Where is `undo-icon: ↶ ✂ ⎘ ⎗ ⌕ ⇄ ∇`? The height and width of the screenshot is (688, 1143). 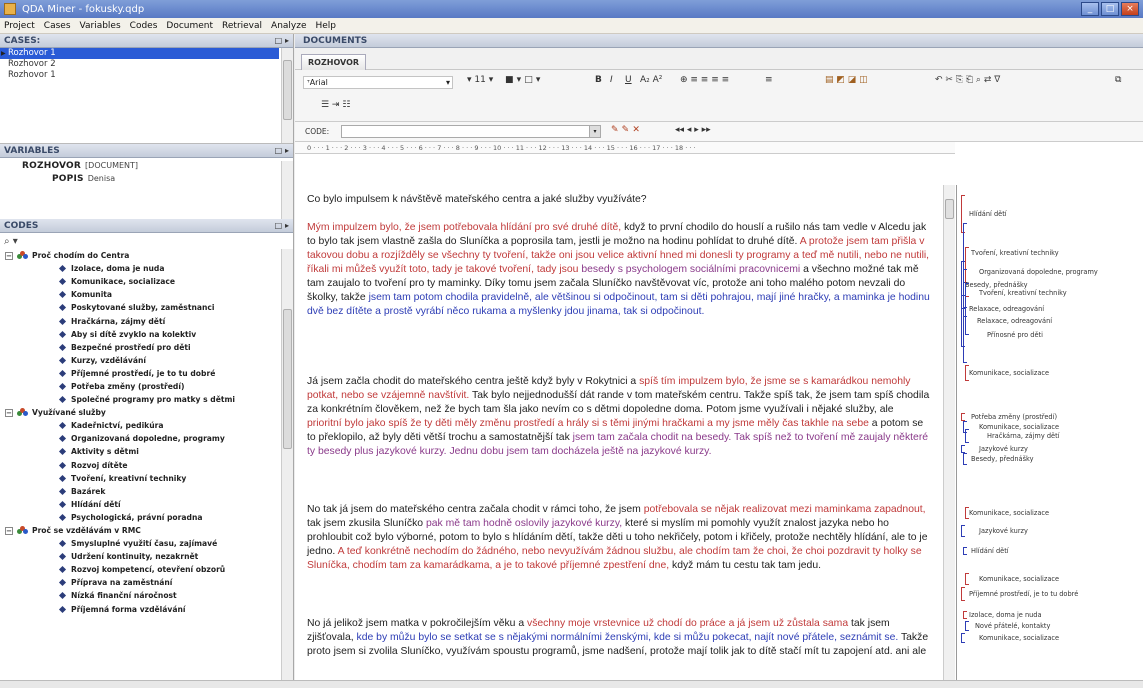
undo-icon: ↶ ✂ ⎘ ⎗ ⌕ ⇄ ∇ is located at coordinates (967, 80).